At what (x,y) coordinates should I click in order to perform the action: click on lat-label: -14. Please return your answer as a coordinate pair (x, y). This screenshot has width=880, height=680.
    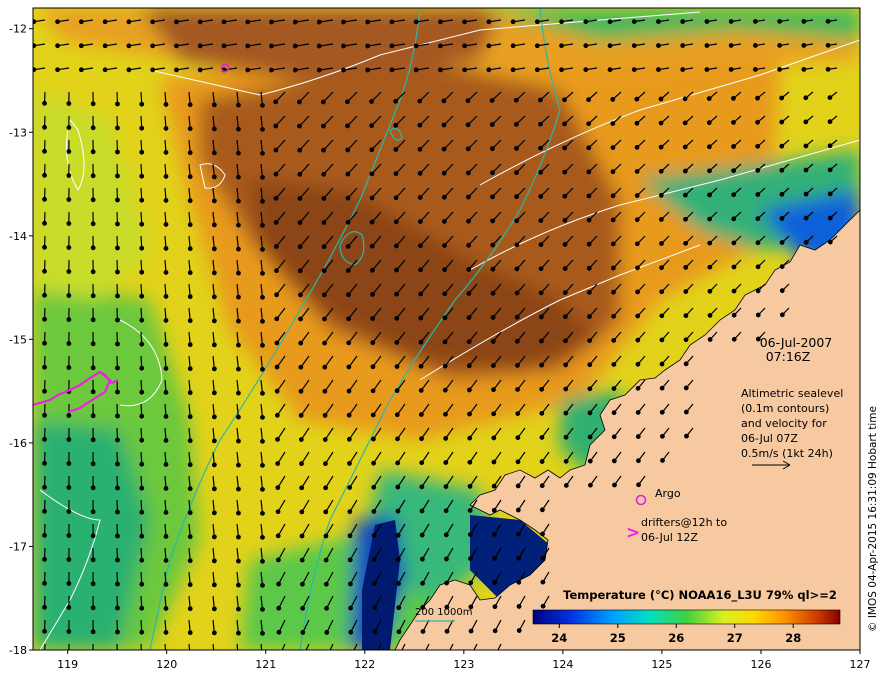
    Looking at the image, I should click on (18, 236).